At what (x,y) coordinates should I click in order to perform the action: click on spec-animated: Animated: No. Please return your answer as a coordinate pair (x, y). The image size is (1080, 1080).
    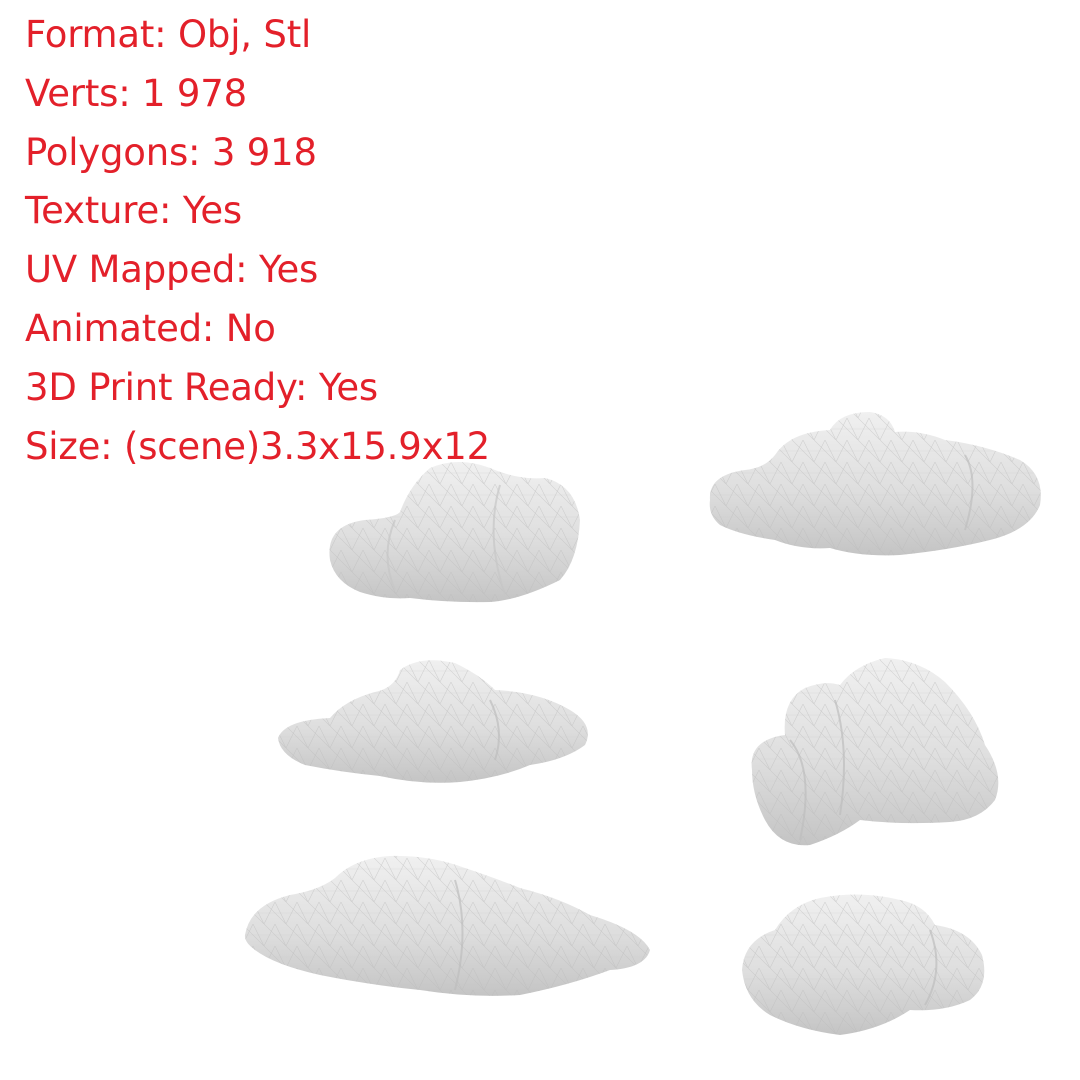
    Looking at the image, I should click on (150, 328).